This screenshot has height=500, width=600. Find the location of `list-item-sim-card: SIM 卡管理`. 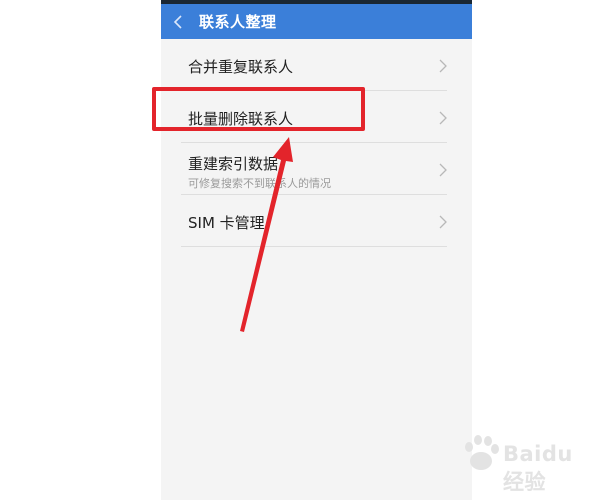

list-item-sim-card: SIM 卡管理 is located at coordinates (314, 221).